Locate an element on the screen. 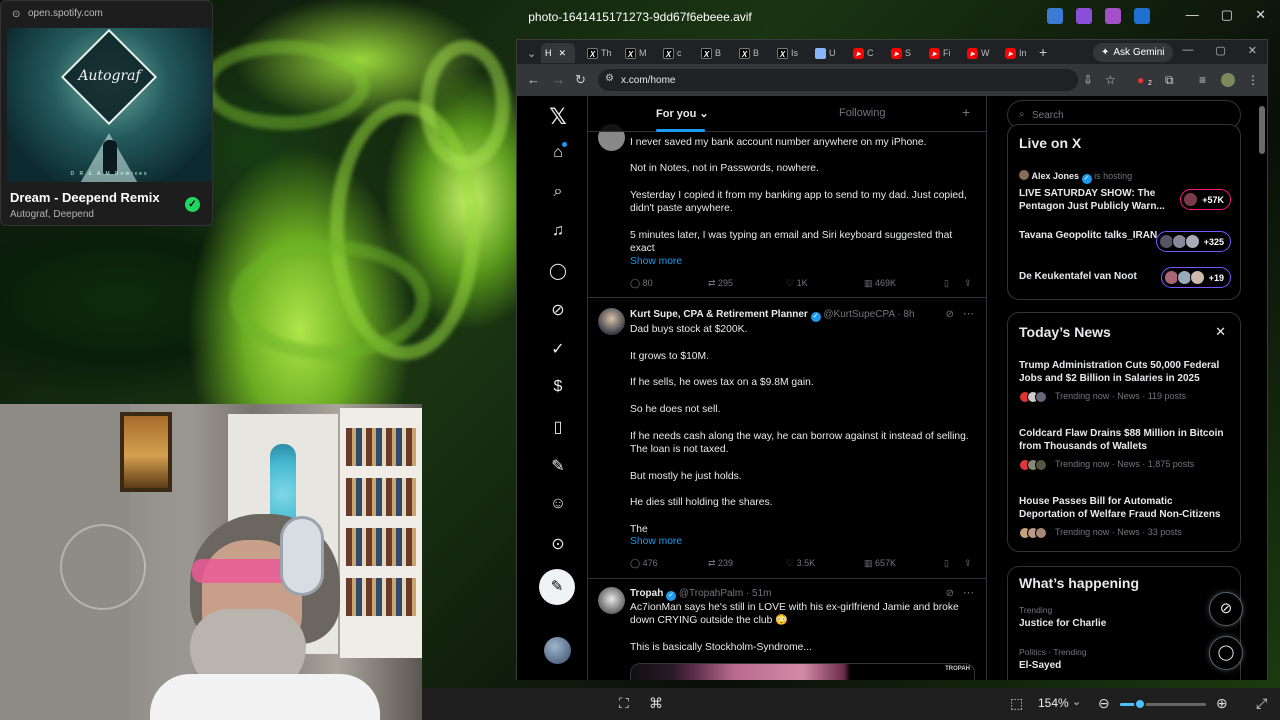 The width and height of the screenshot is (1280, 720). zoom-level: 154% is located at coordinates (1053, 703).